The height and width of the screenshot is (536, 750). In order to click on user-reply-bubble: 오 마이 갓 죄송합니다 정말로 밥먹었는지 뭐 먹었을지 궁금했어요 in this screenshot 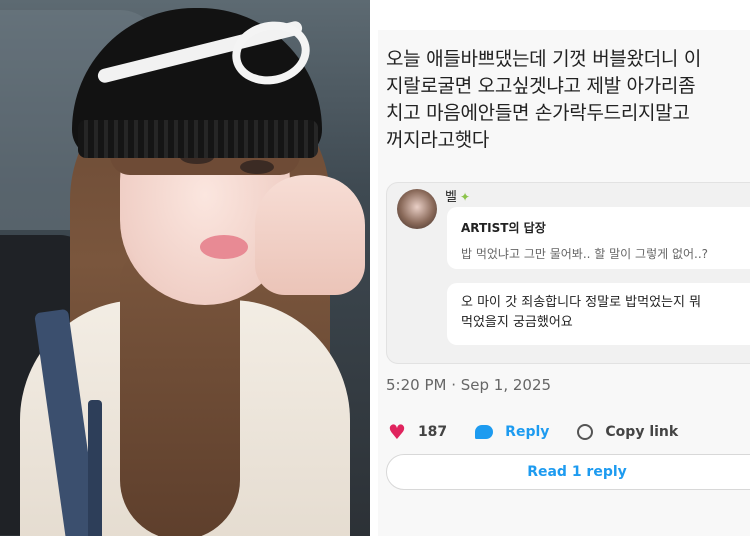, I will do `click(598, 314)`.